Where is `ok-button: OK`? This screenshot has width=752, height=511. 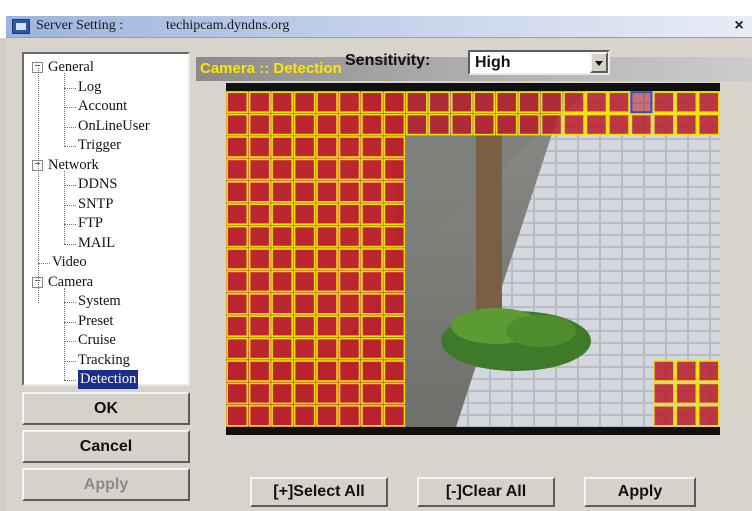 ok-button: OK is located at coordinates (106, 408).